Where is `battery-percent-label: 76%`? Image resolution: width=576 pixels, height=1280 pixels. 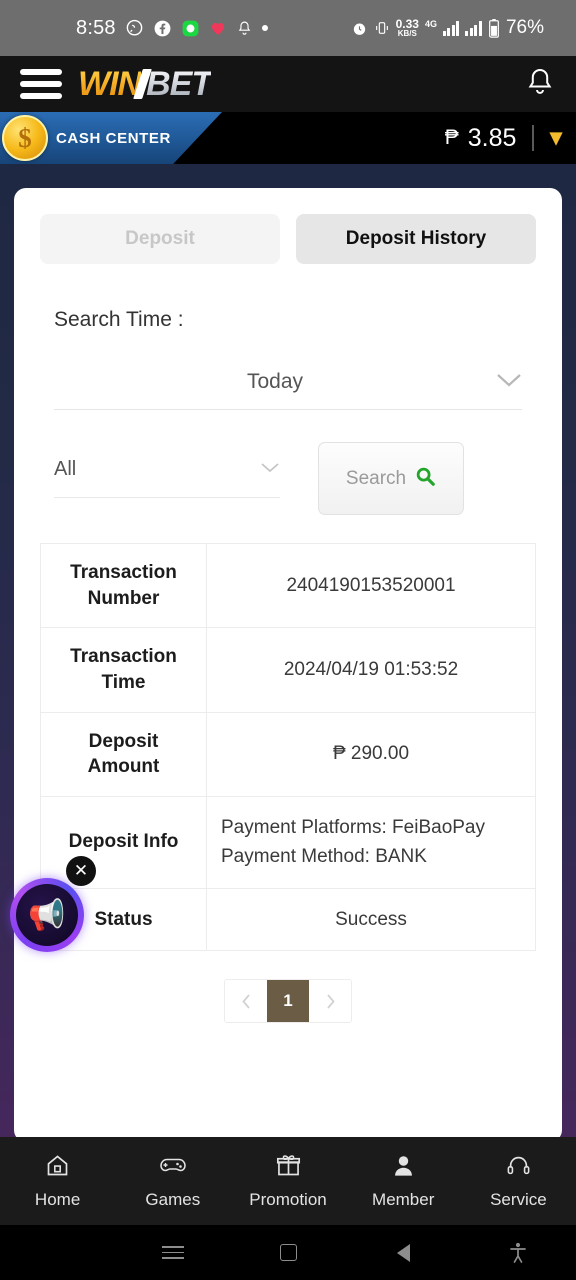 battery-percent-label: 76% is located at coordinates (524, 27).